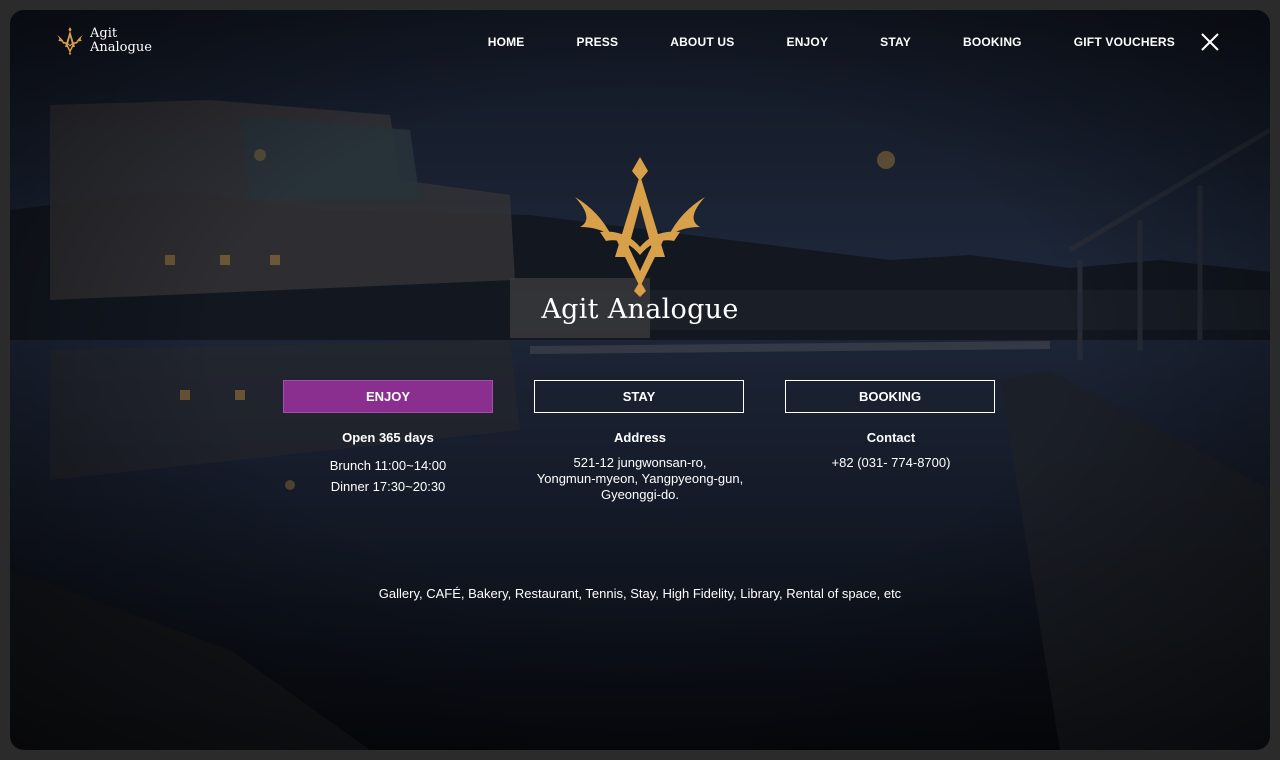  Describe the element at coordinates (506, 42) in the screenshot. I see `nav-item-home: HOME` at that location.